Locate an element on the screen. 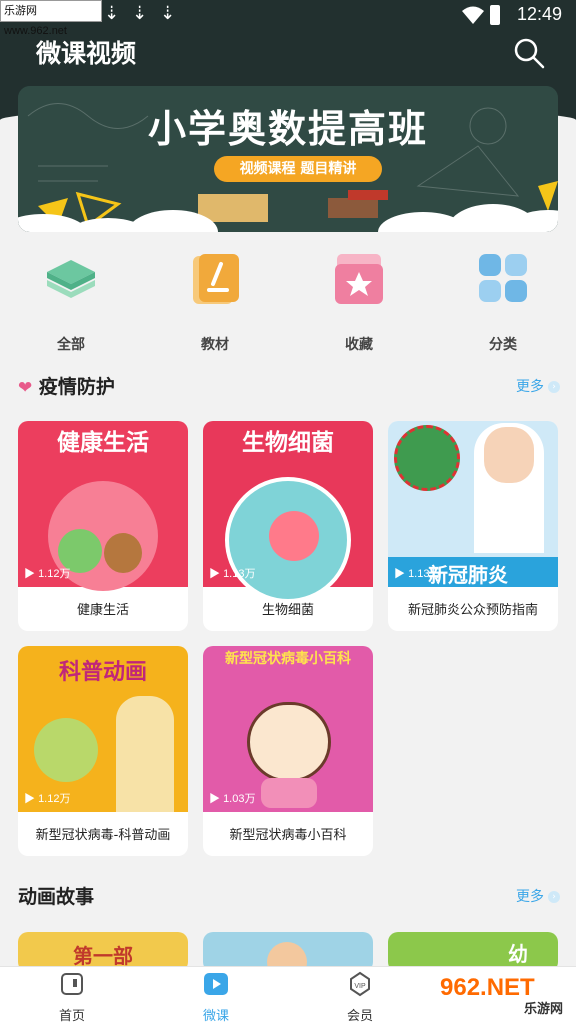 The image size is (576, 1024). battery-icon is located at coordinates (495, 15).